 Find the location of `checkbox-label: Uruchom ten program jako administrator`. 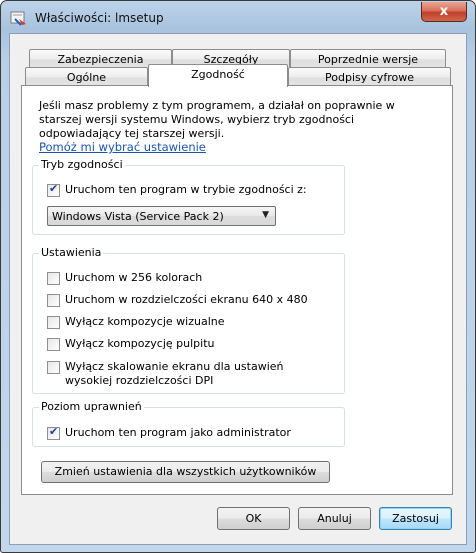

checkbox-label: Uruchom ten program jako administrator is located at coordinates (178, 432).